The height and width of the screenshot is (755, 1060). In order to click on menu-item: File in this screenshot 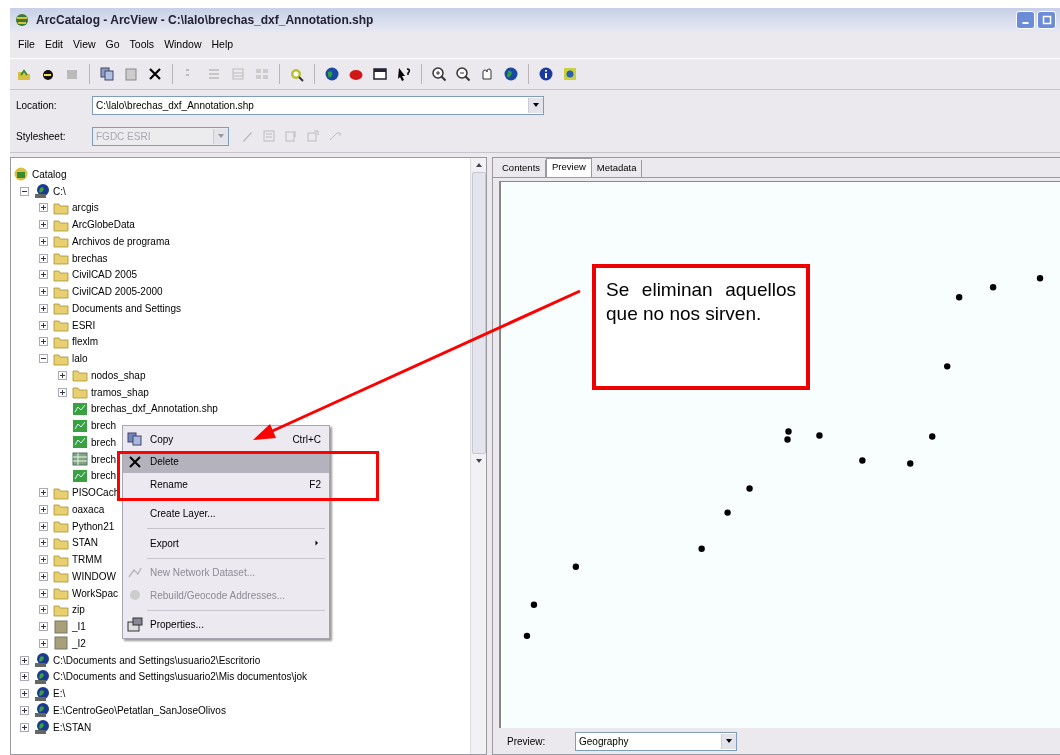, I will do `click(26, 46)`.